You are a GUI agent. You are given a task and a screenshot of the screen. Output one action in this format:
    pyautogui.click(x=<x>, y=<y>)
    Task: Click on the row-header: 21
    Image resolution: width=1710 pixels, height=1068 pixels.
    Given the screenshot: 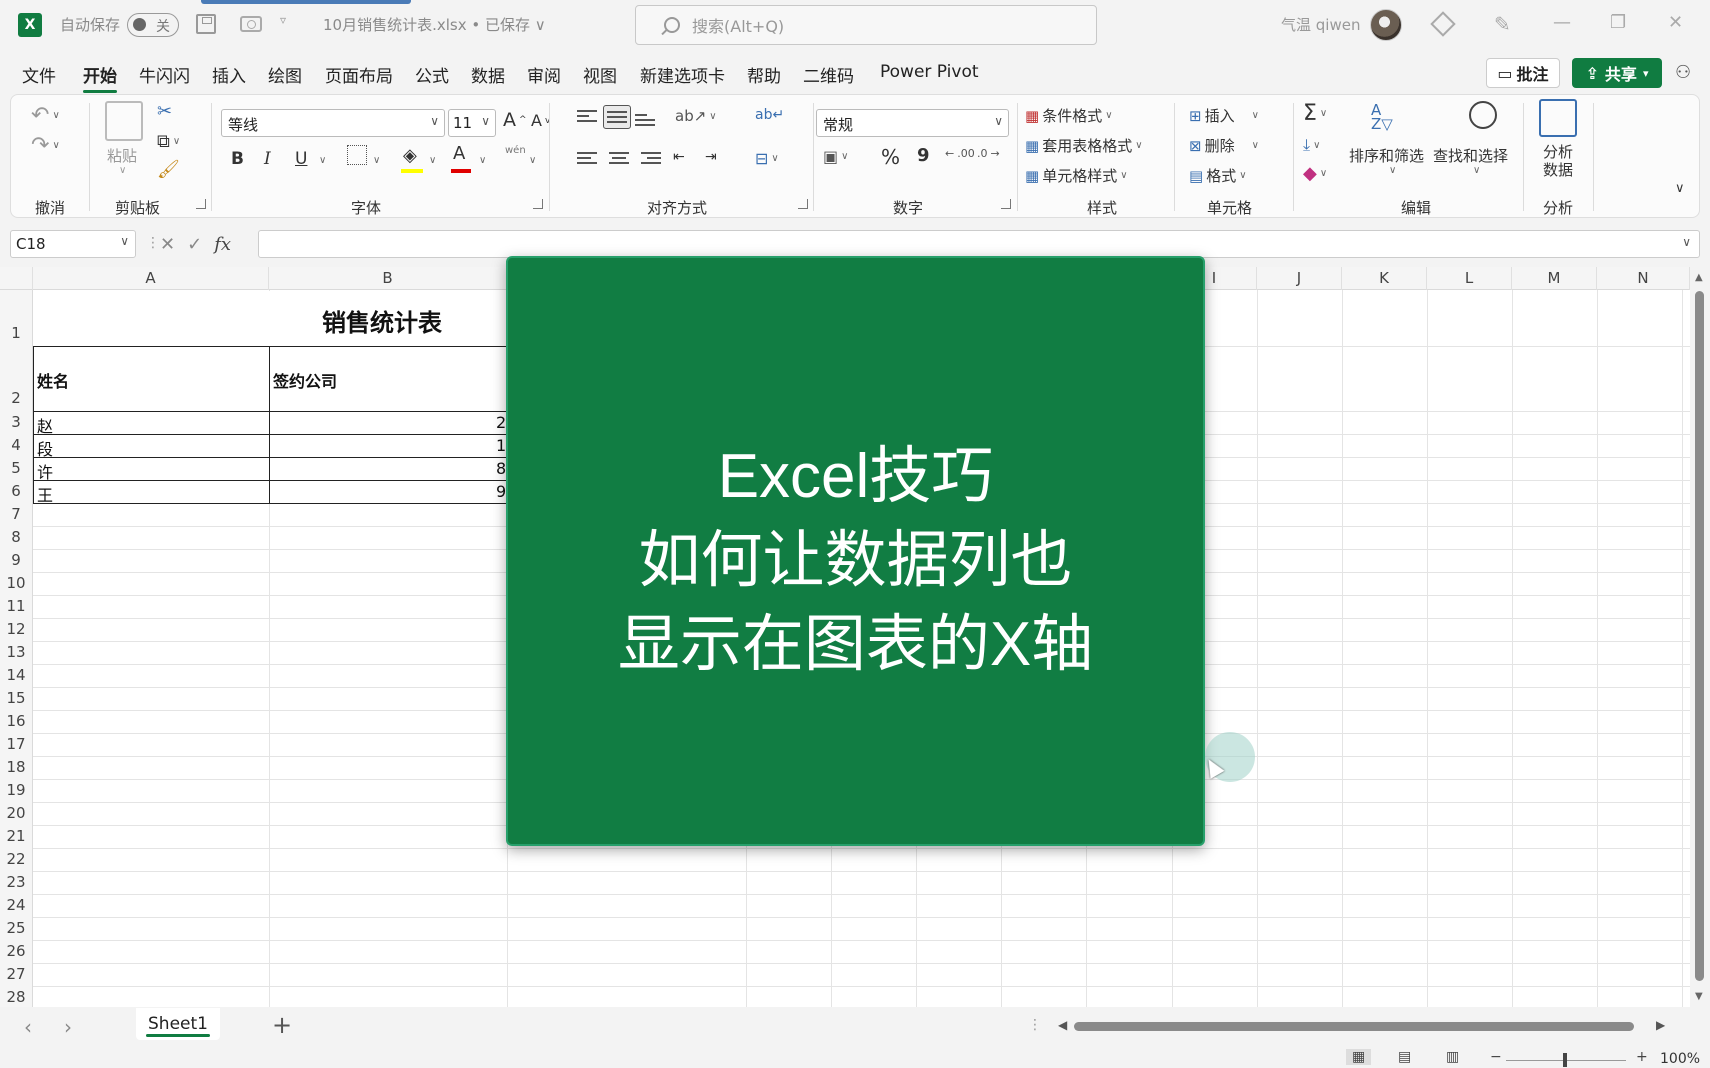 What is the action you would take?
    pyautogui.click(x=16, y=836)
    